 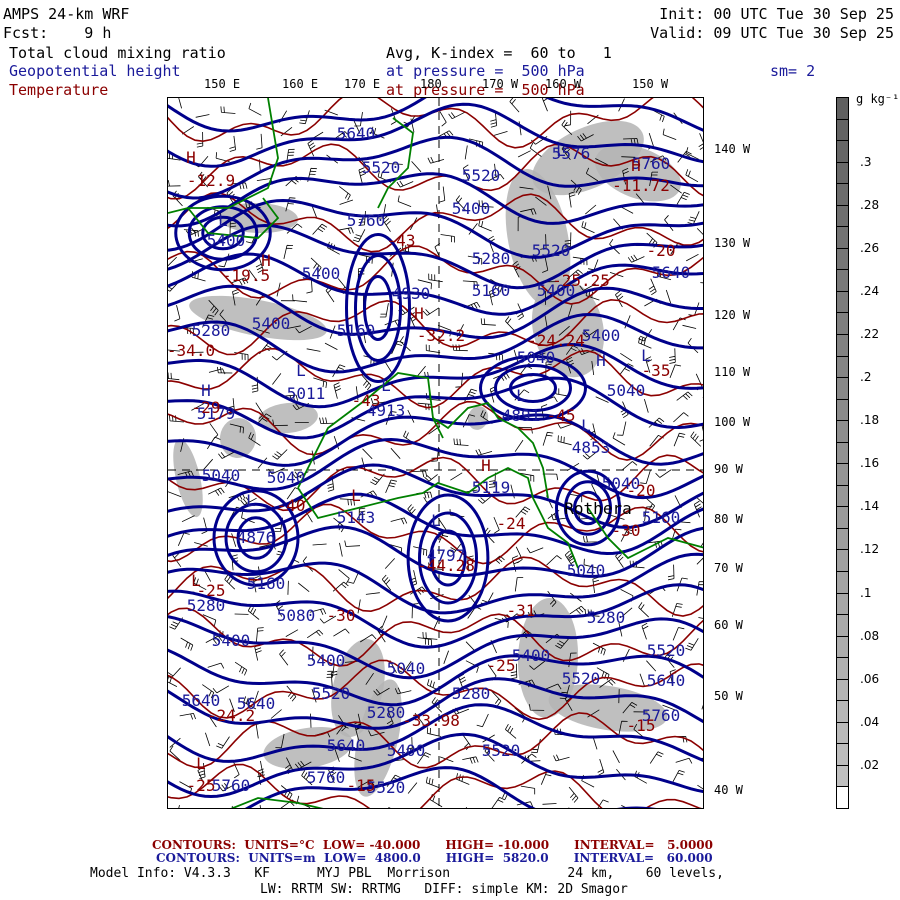 I want to click on height-contour-label: 5080, so click(x=296, y=615).